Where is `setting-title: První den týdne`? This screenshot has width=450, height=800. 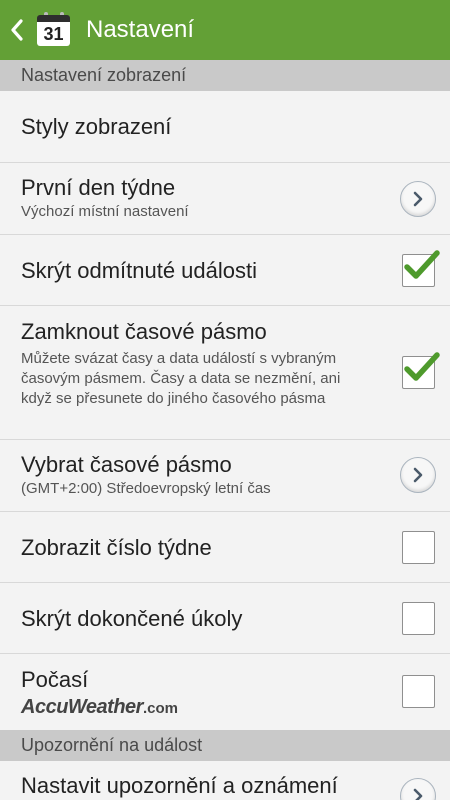
setting-title: První den týdne is located at coordinates (98, 187).